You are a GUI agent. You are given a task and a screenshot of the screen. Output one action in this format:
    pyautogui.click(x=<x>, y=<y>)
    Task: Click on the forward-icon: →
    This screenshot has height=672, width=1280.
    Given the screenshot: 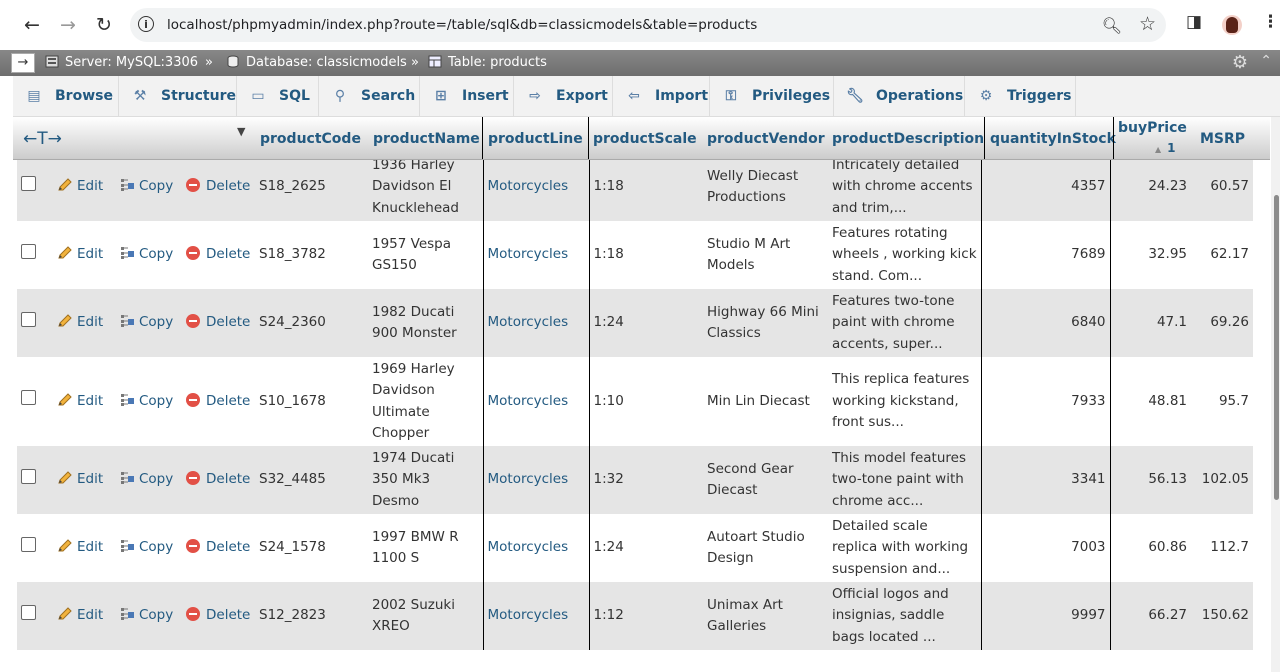 What is the action you would take?
    pyautogui.click(x=68, y=25)
    